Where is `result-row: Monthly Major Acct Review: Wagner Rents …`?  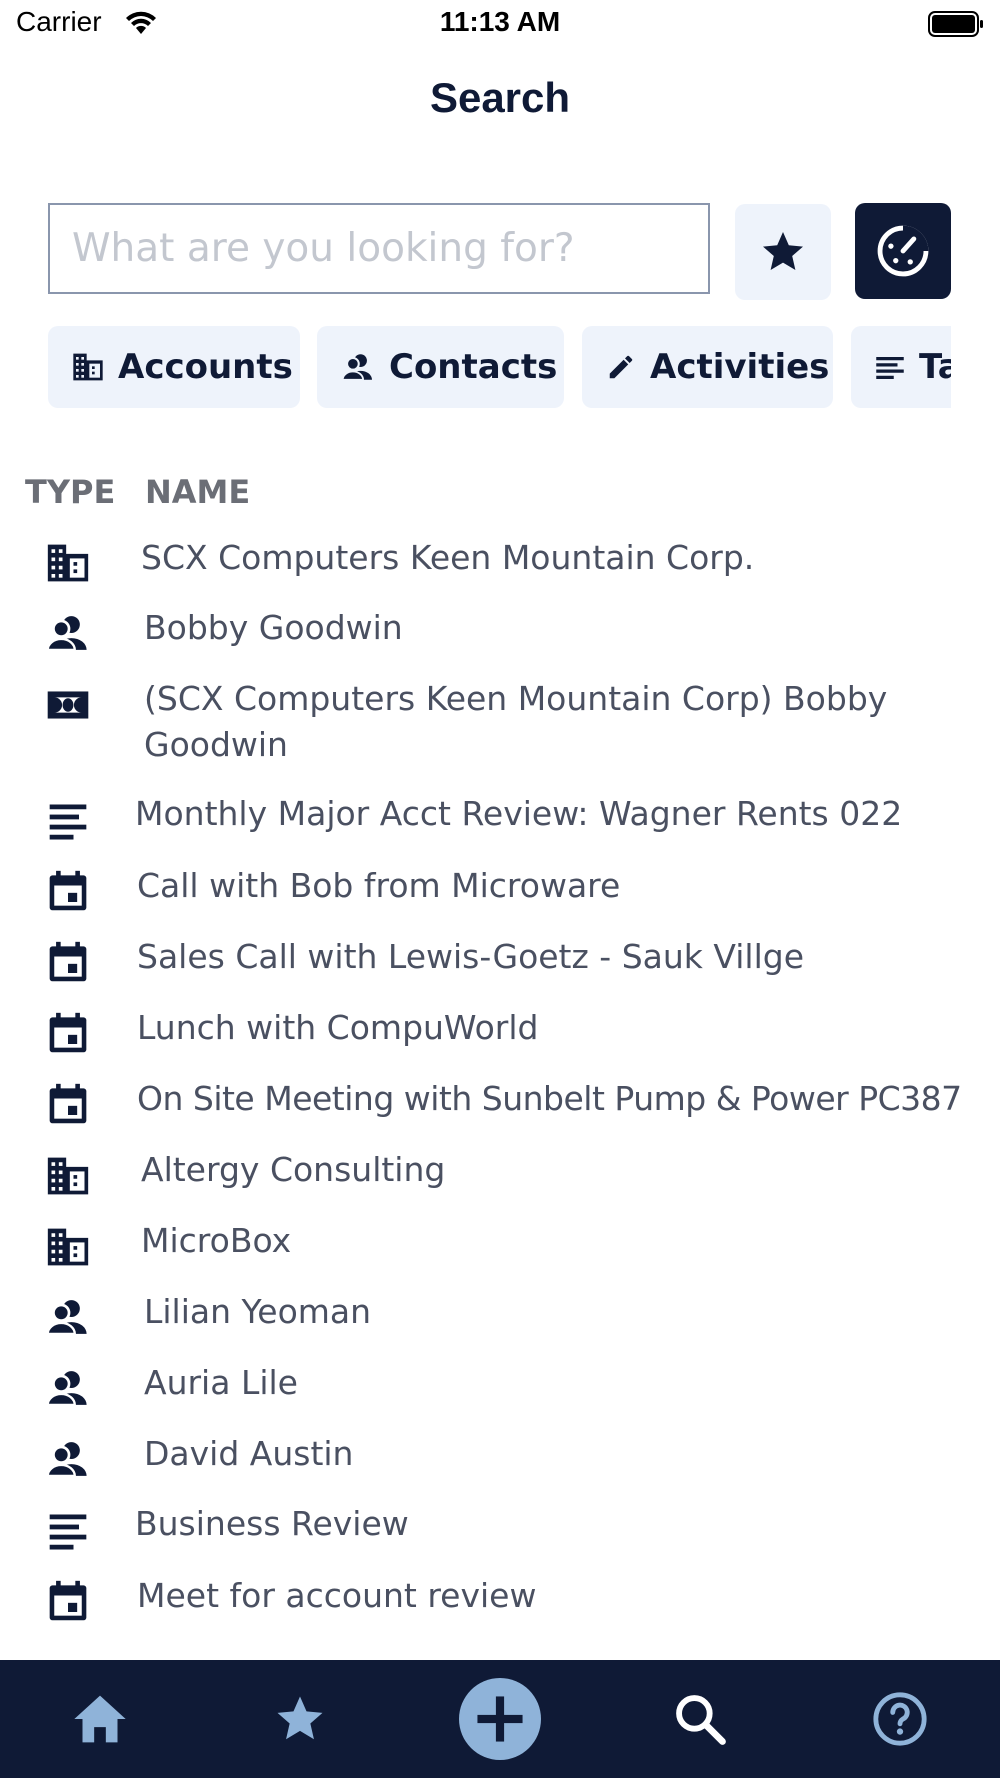
result-row: Monthly Major Acct Review: Wagner Rents … is located at coordinates (500, 817).